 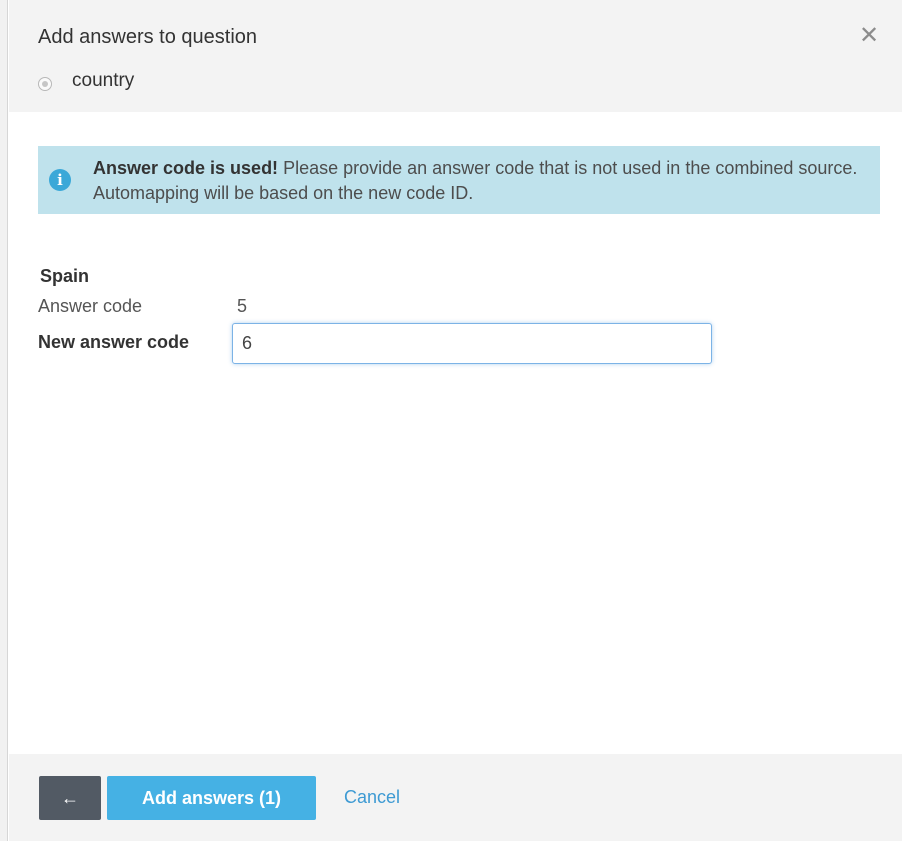 What do you see at coordinates (103, 80) in the screenshot?
I see `question-name: country` at bounding box center [103, 80].